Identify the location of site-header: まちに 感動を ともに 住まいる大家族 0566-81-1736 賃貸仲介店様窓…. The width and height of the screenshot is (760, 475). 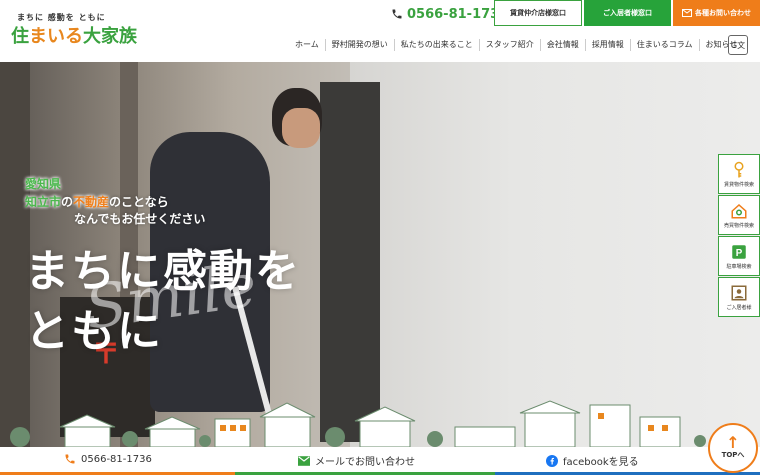
(380, 31).